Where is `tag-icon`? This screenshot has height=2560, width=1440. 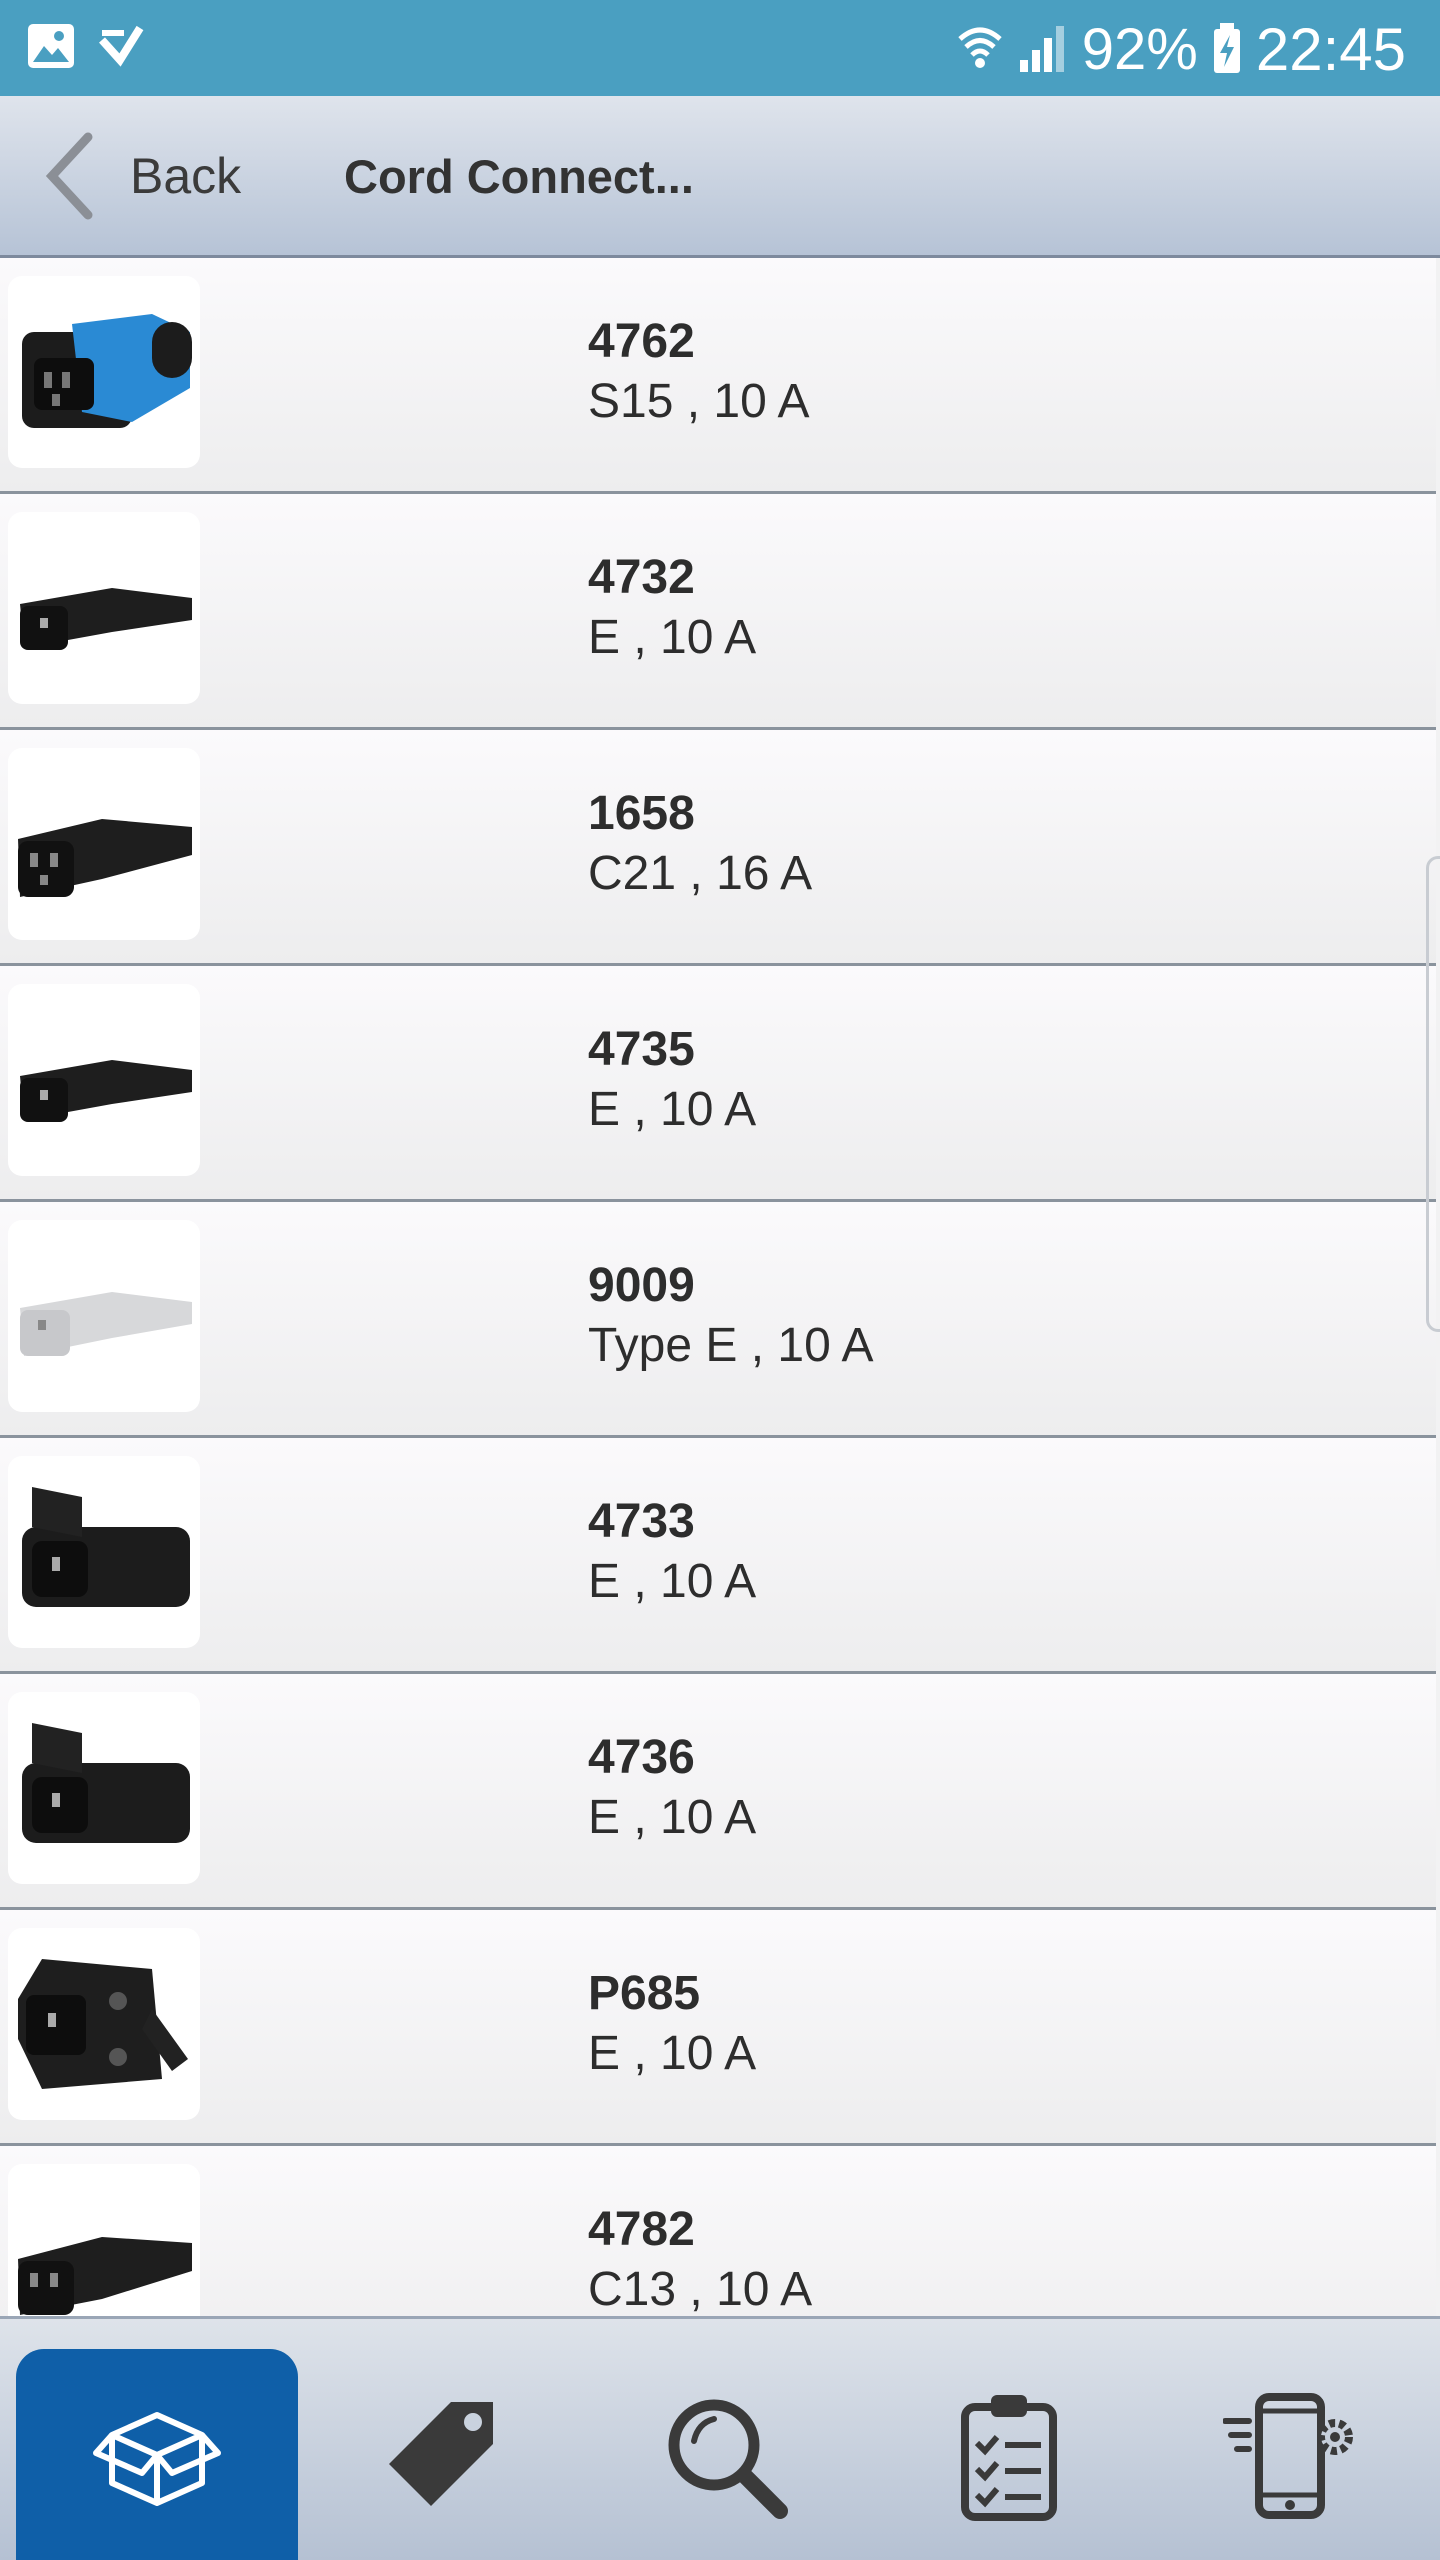 tag-icon is located at coordinates (441, 2454).